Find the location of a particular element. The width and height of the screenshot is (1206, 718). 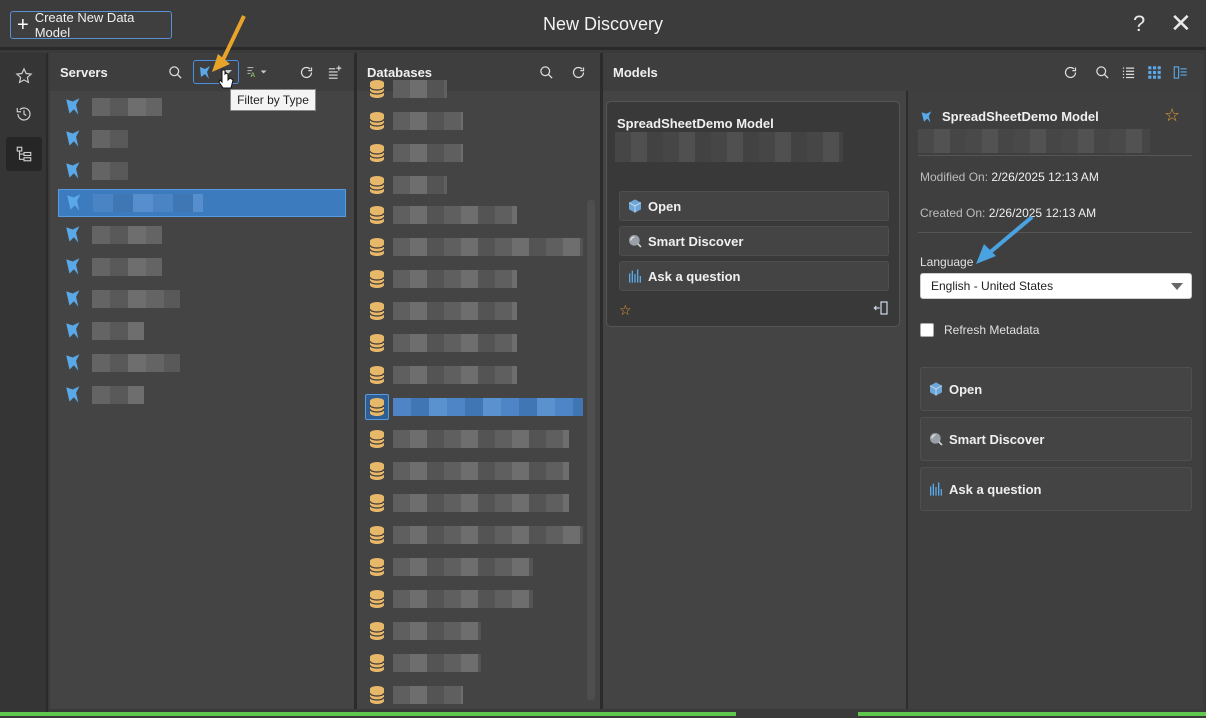

svg-text: A is located at coordinates (252, 75).